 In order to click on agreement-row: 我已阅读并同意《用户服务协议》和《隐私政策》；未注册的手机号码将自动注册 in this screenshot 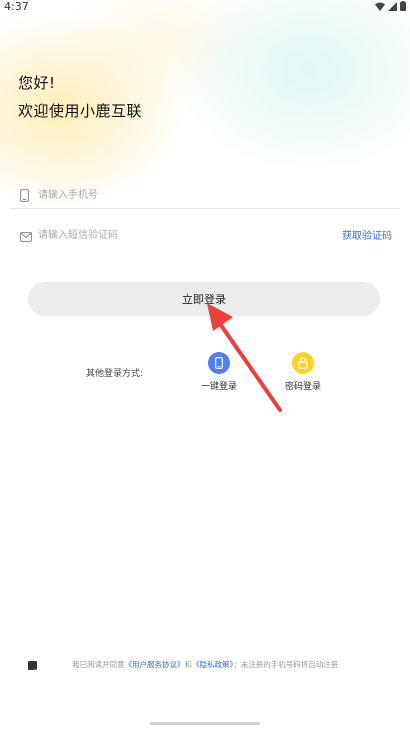, I will do `click(205, 666)`.